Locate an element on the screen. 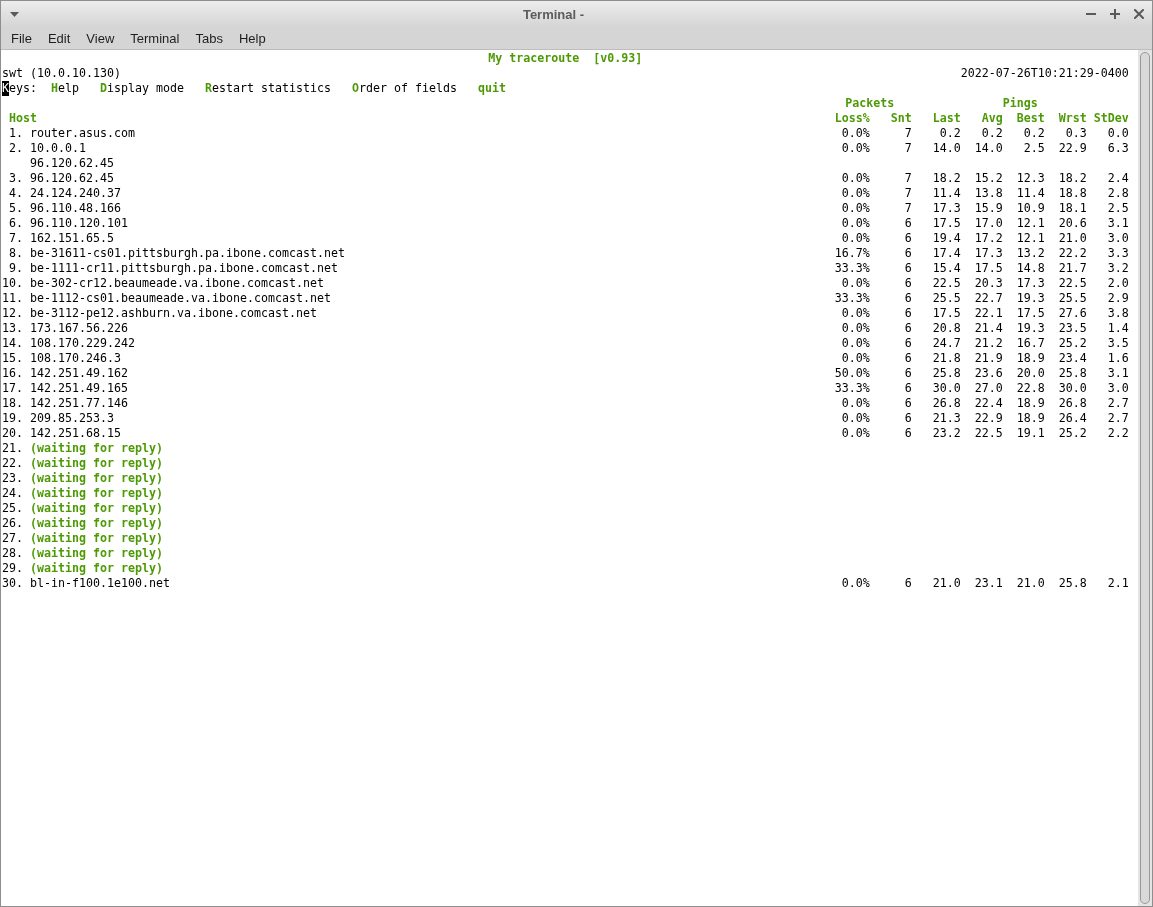 The height and width of the screenshot is (907, 1153). table-cell: 11.4 is located at coordinates (1030, 193).